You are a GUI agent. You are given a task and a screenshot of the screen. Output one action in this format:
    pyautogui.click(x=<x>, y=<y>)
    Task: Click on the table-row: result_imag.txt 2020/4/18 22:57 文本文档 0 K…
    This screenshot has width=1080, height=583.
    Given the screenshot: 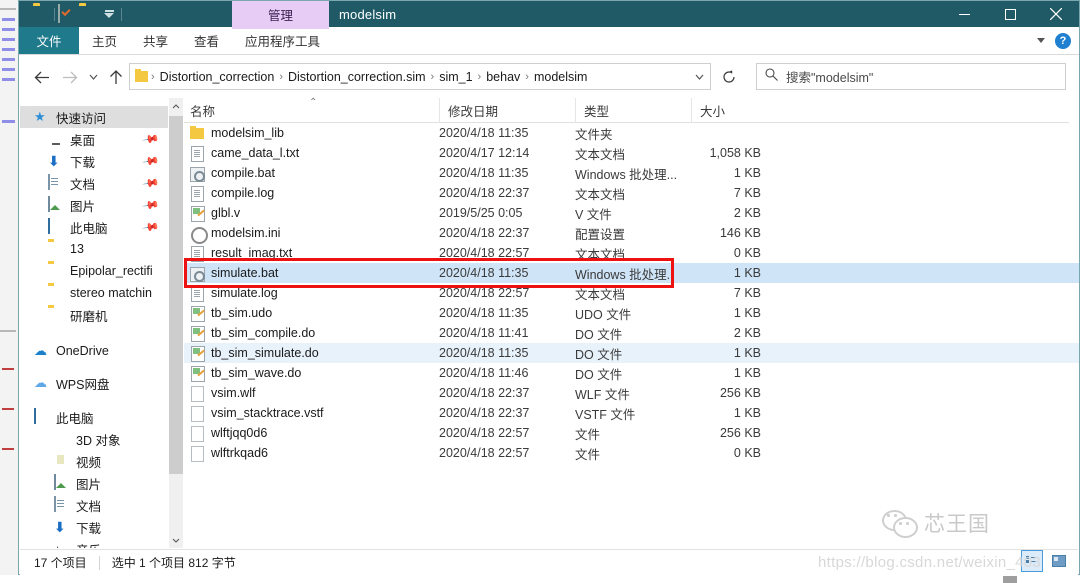 What is the action you would take?
    pyautogui.click(x=631, y=253)
    